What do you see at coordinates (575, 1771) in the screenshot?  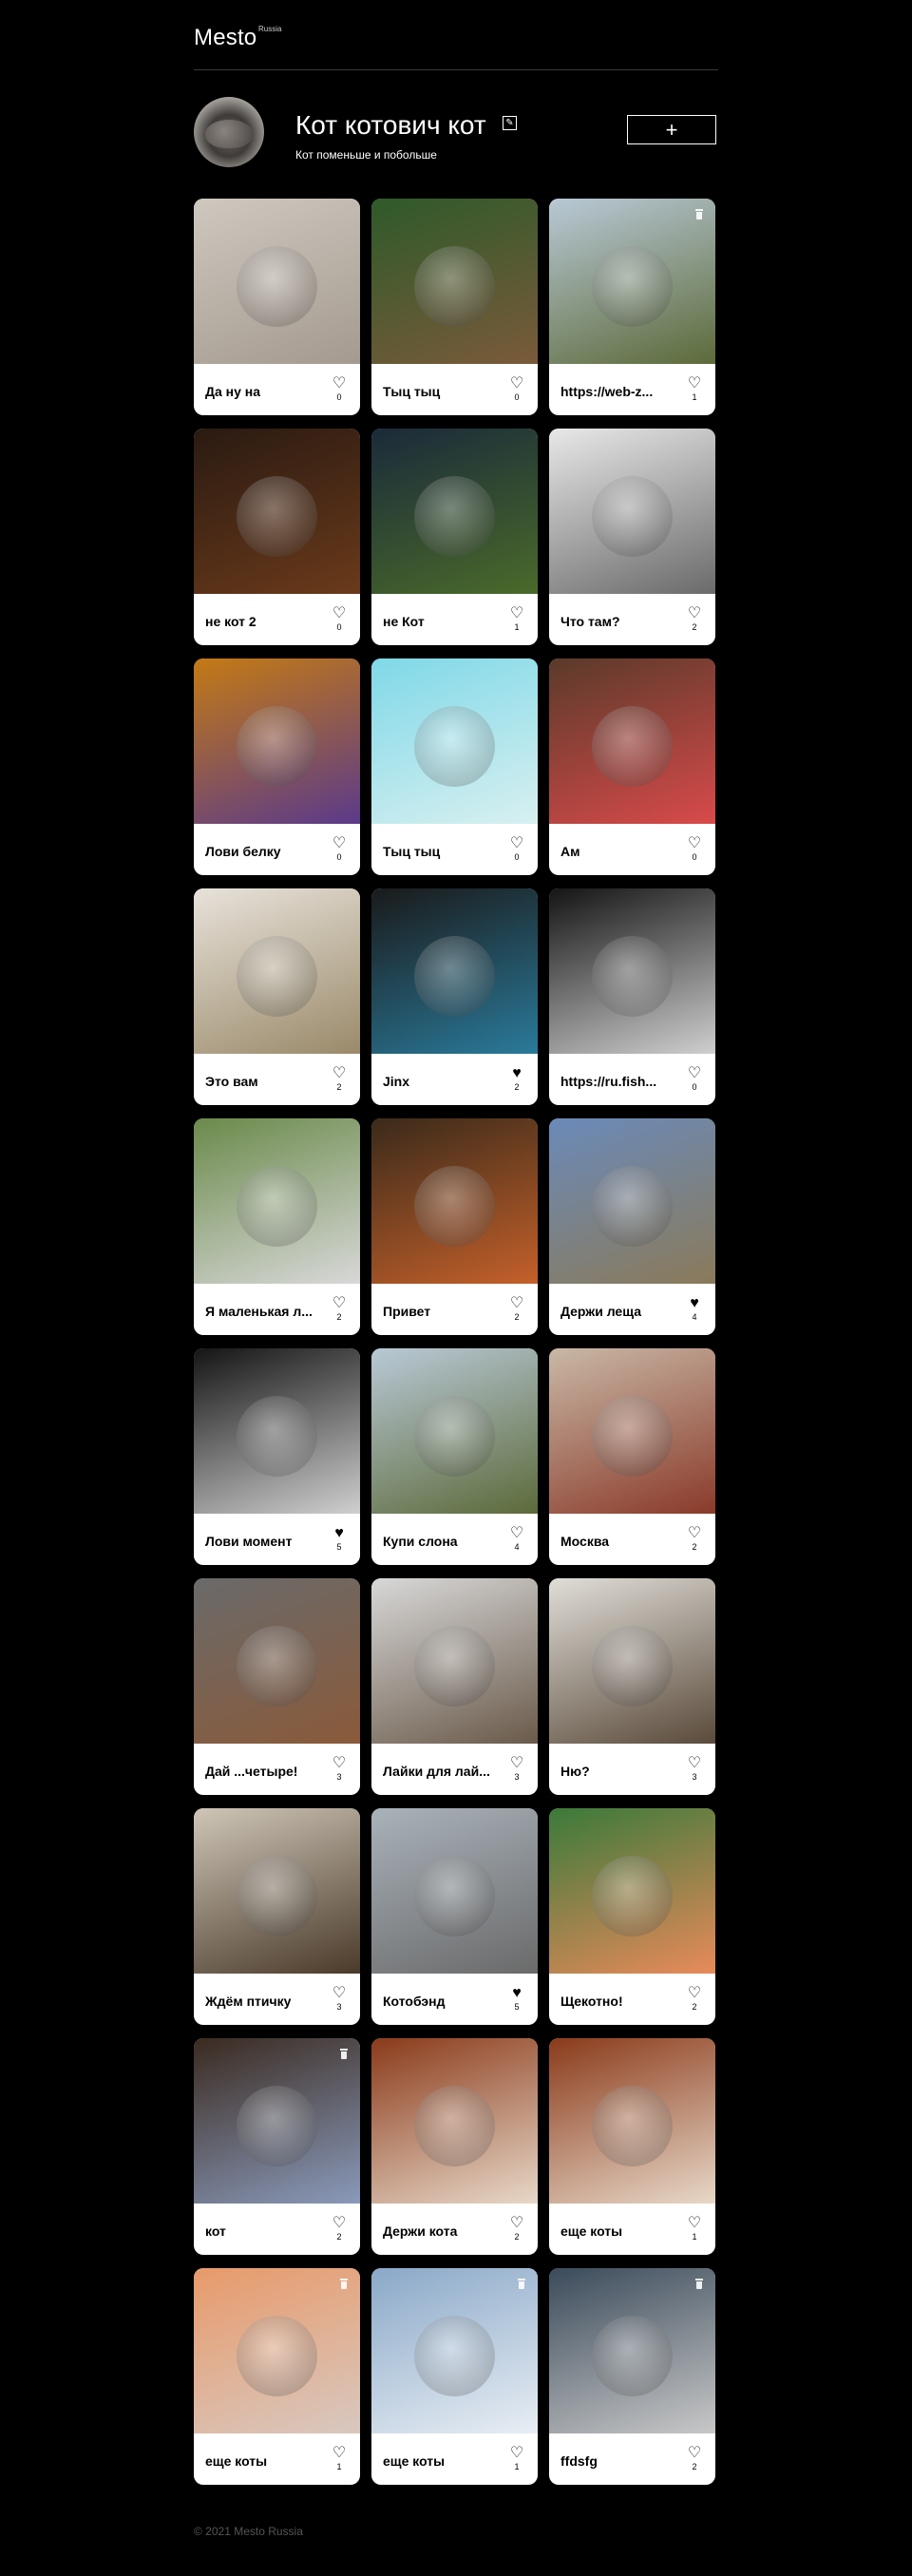 I see `card-title: Ню?` at bounding box center [575, 1771].